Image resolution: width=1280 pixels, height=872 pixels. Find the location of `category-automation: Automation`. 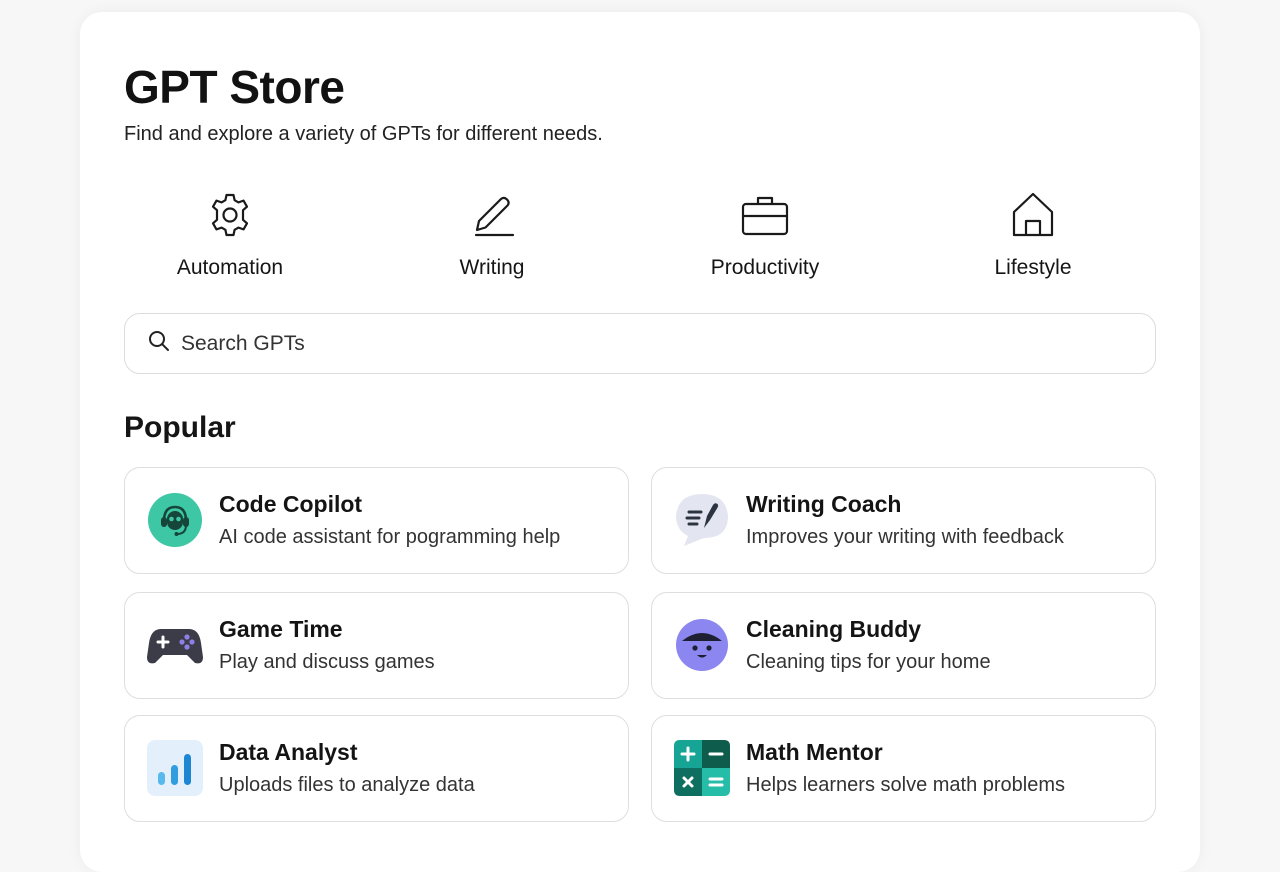

category-automation: Automation is located at coordinates (230, 240).